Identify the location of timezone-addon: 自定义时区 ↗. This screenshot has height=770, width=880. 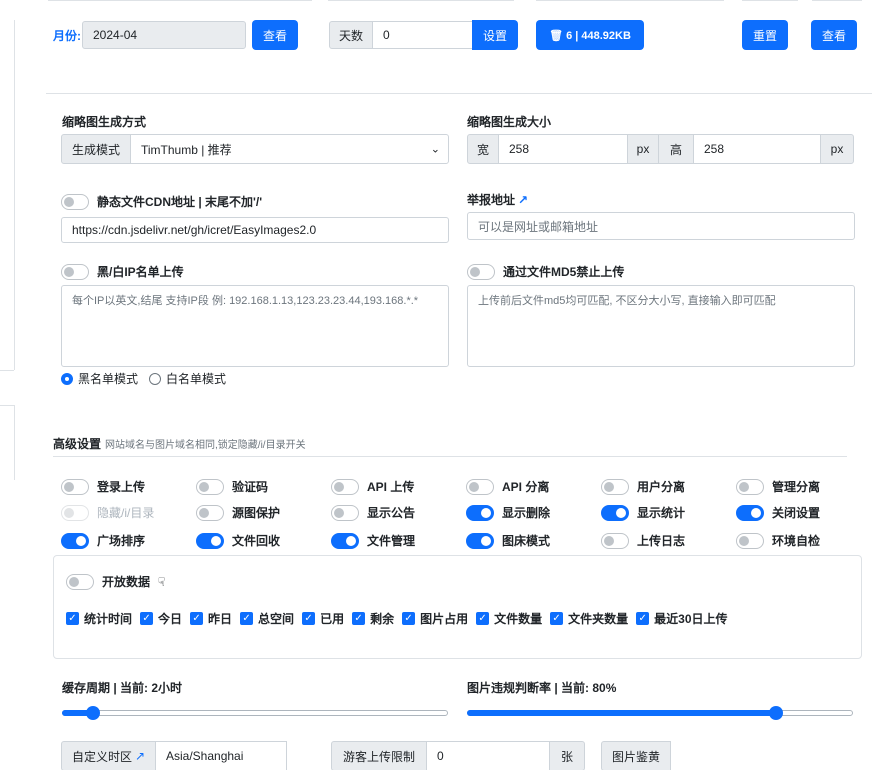
(108, 755).